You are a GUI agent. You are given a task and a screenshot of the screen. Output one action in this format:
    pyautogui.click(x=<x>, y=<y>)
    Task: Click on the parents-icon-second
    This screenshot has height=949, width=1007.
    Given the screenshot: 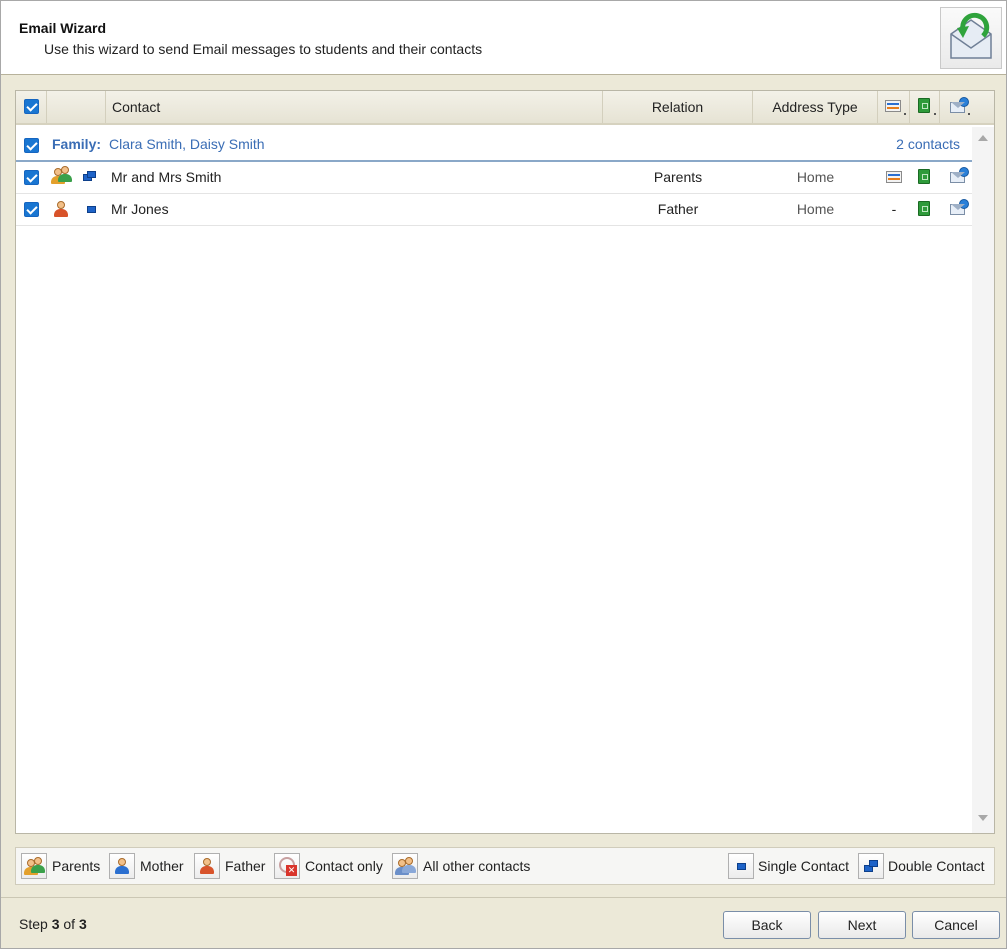 What is the action you would take?
    pyautogui.click(x=65, y=174)
    